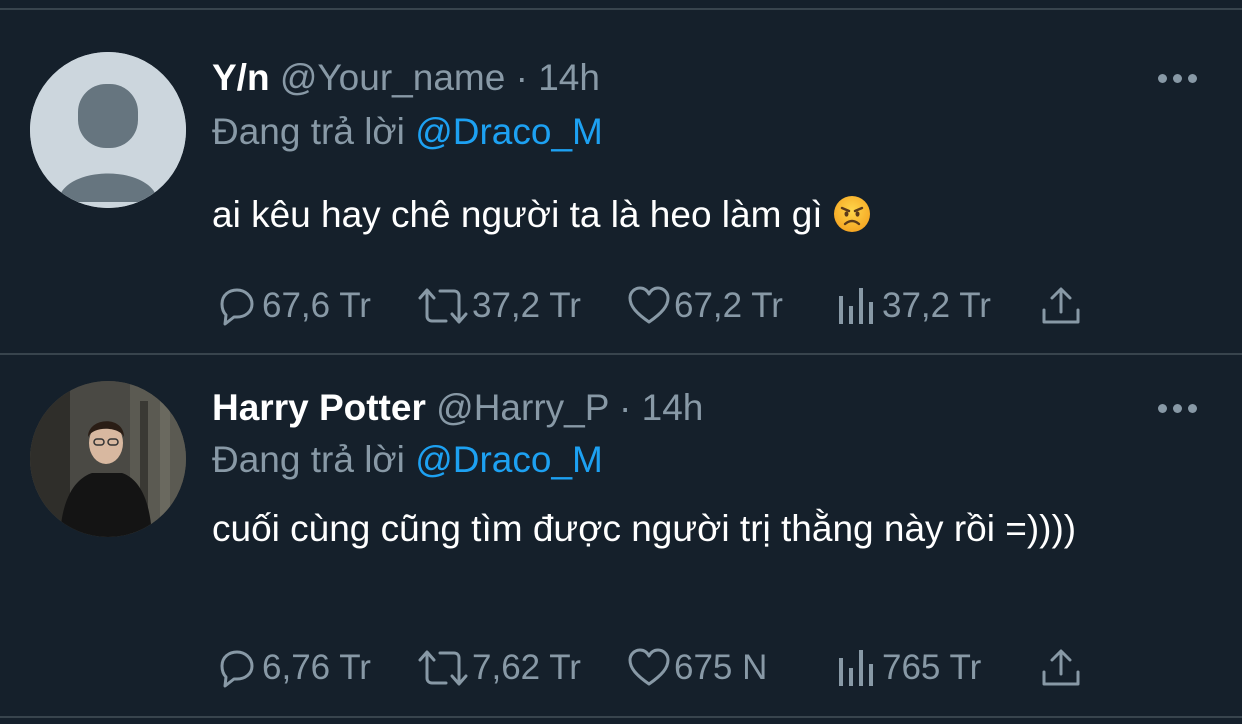 Image resolution: width=1242 pixels, height=724 pixels. What do you see at coordinates (241, 77) in the screenshot?
I see `display-name: Y/n` at bounding box center [241, 77].